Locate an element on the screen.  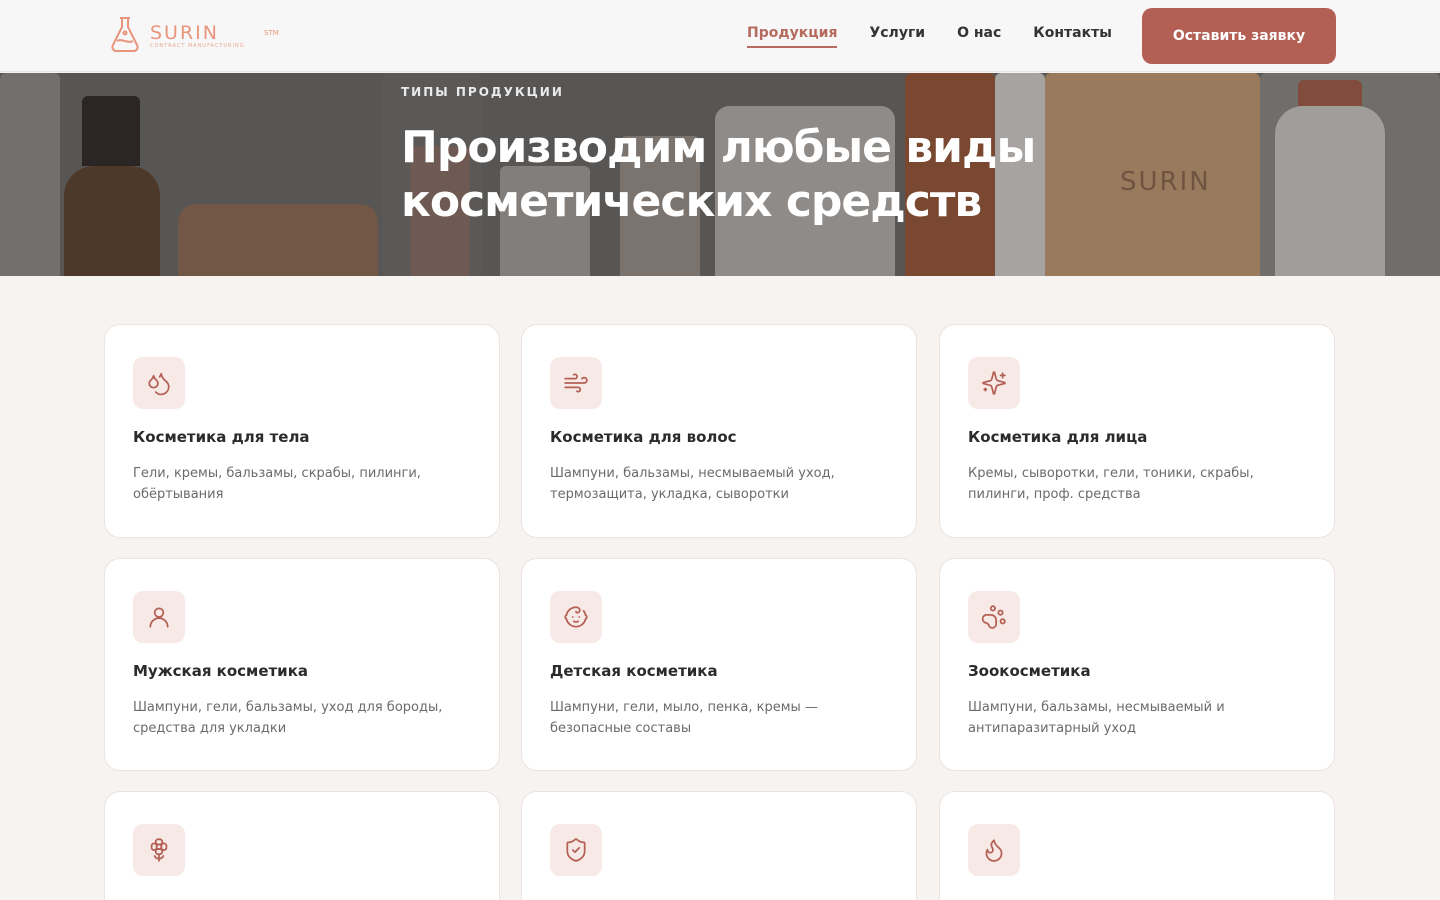
card-title: Мужская косметика is located at coordinates (220, 671).